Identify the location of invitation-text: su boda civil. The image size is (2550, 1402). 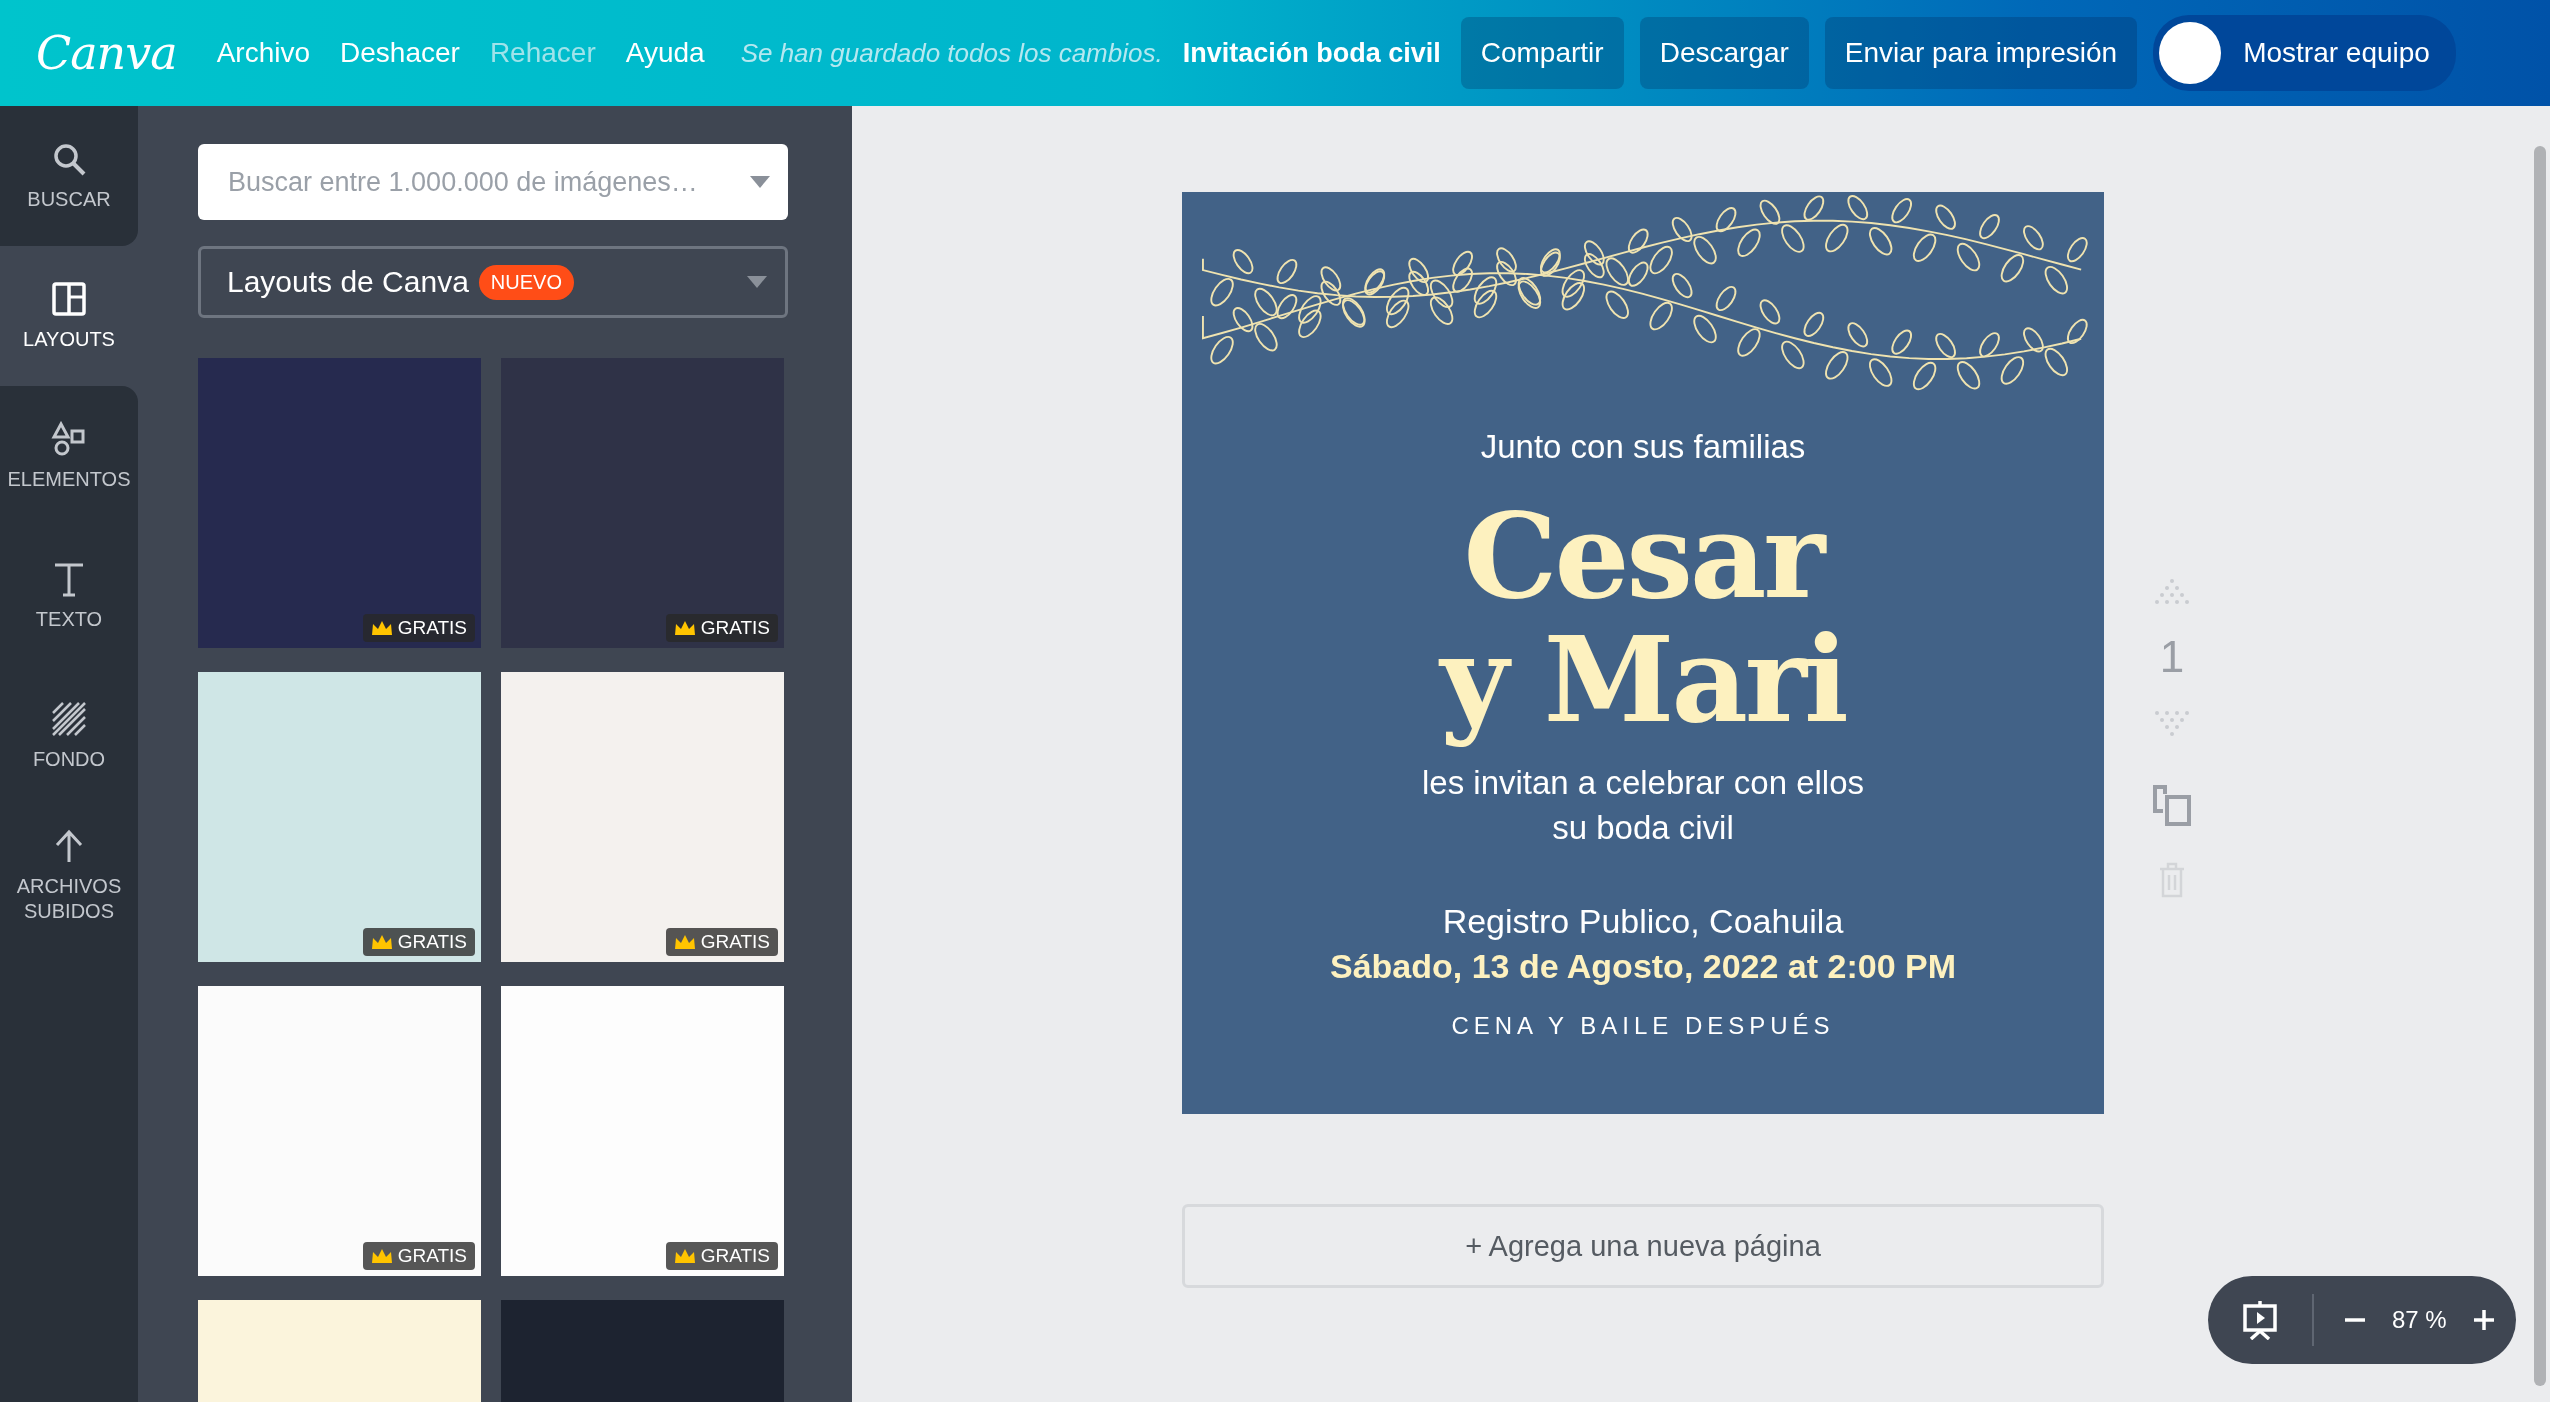
(1643, 828).